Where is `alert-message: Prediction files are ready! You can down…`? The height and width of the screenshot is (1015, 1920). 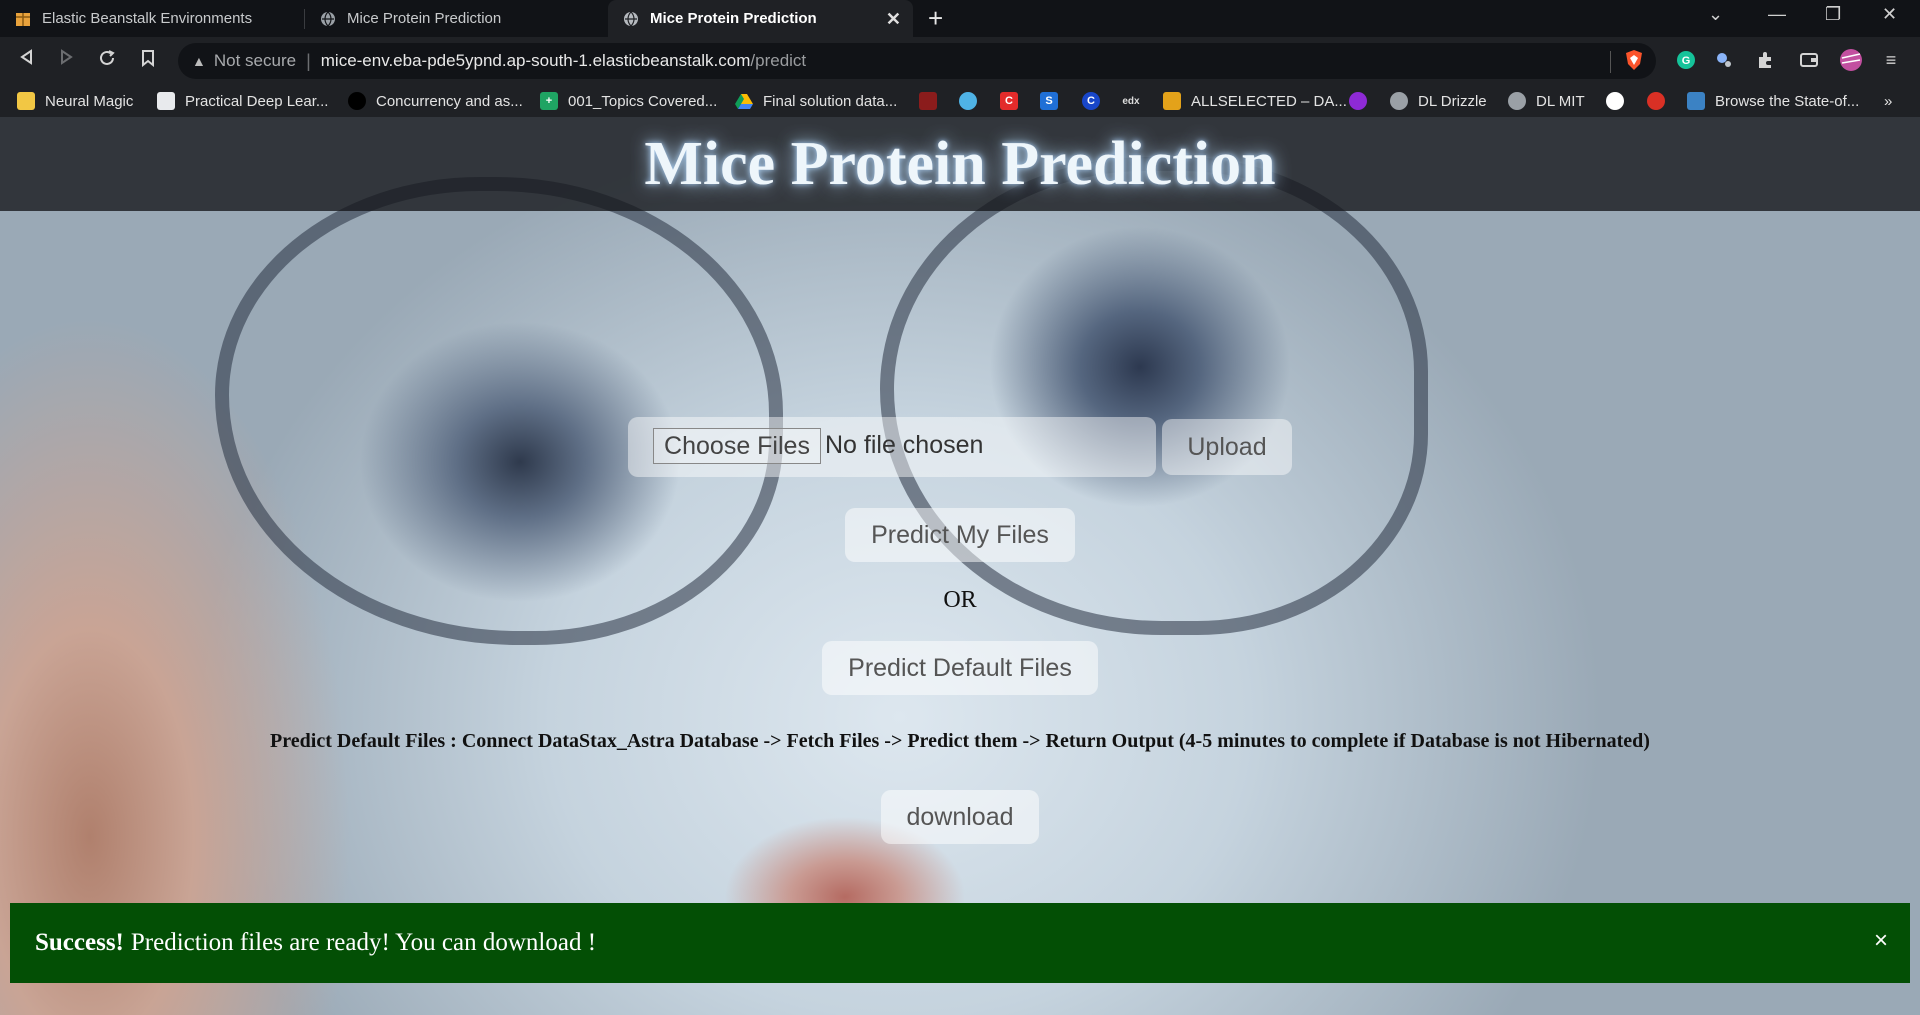 alert-message: Prediction files are ready! You can down… is located at coordinates (363, 942).